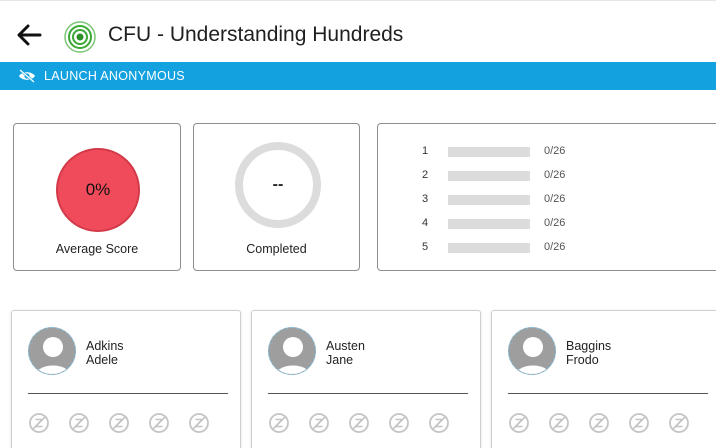  What do you see at coordinates (603, 379) in the screenshot?
I see `student-card: Baggins Frodo` at bounding box center [603, 379].